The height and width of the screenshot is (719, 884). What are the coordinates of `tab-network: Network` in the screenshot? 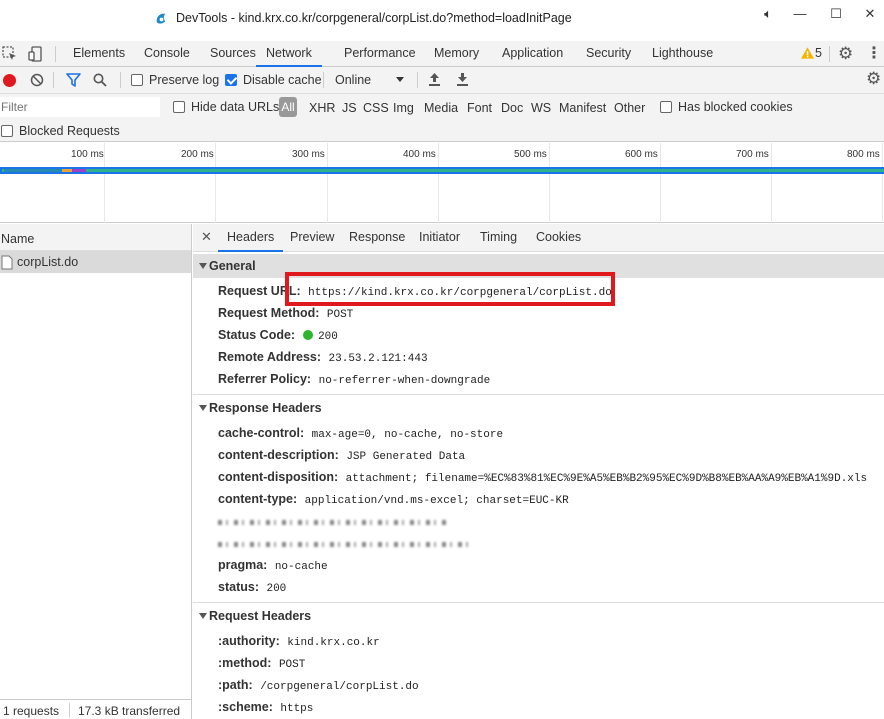 It's located at (289, 54).